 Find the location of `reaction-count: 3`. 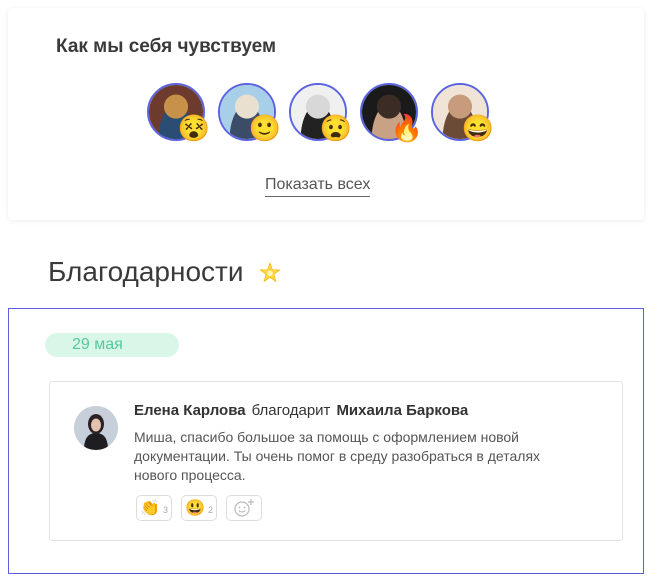

reaction-count: 3 is located at coordinates (165, 510).